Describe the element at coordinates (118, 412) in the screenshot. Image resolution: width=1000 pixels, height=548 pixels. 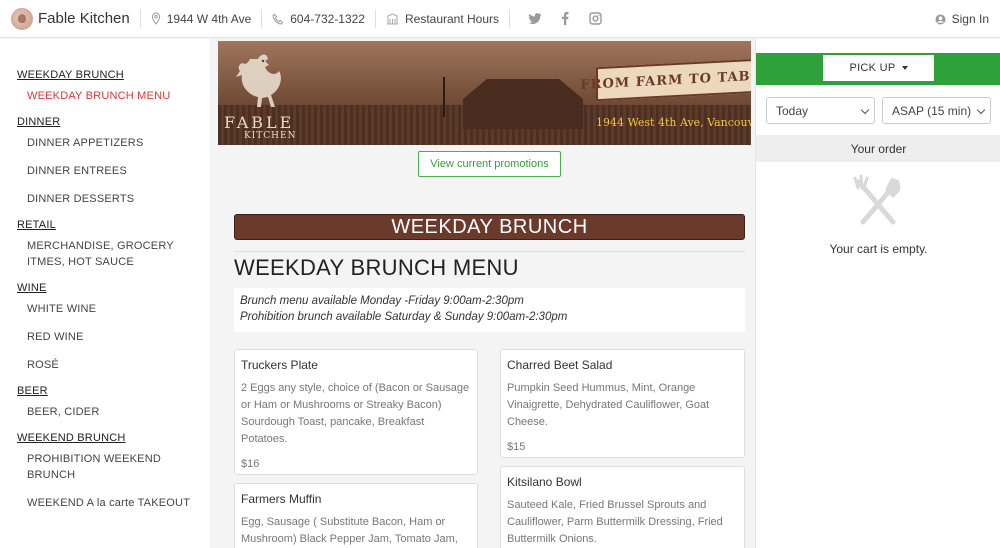
I see `sidebar-item-beer-cider: BEER, CIDER` at that location.